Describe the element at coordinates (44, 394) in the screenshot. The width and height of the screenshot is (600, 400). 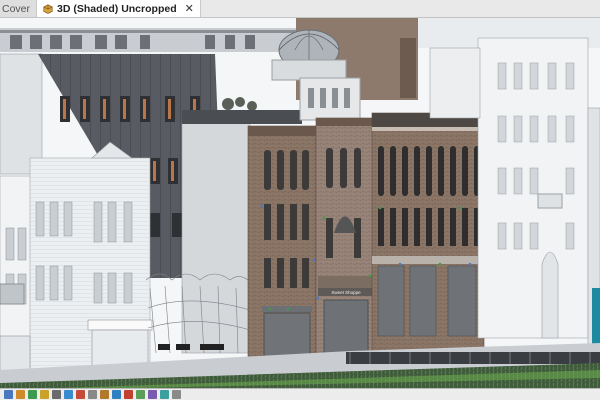
I see `sun-path-icon` at that location.